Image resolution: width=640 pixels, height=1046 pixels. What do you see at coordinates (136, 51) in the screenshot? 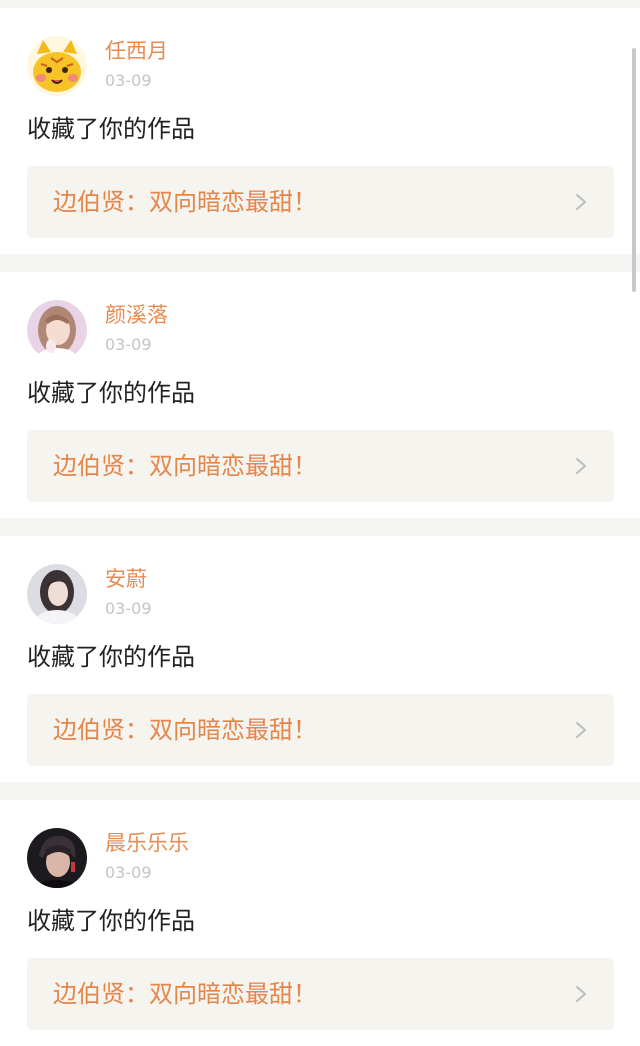
I see `username: 任西月` at bounding box center [136, 51].